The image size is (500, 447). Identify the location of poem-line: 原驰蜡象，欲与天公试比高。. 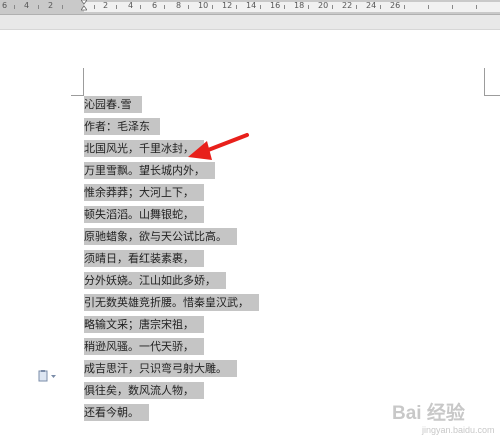
(160, 236).